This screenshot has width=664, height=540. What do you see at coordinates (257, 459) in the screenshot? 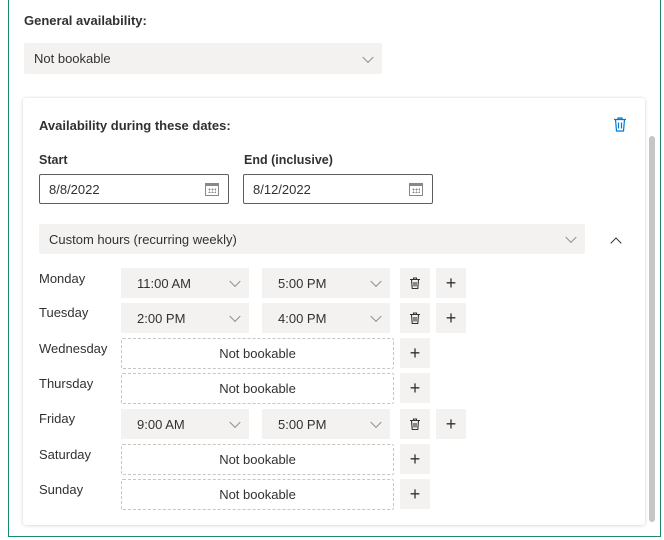
I see `saturday-not-bookable: Not bookable` at bounding box center [257, 459].